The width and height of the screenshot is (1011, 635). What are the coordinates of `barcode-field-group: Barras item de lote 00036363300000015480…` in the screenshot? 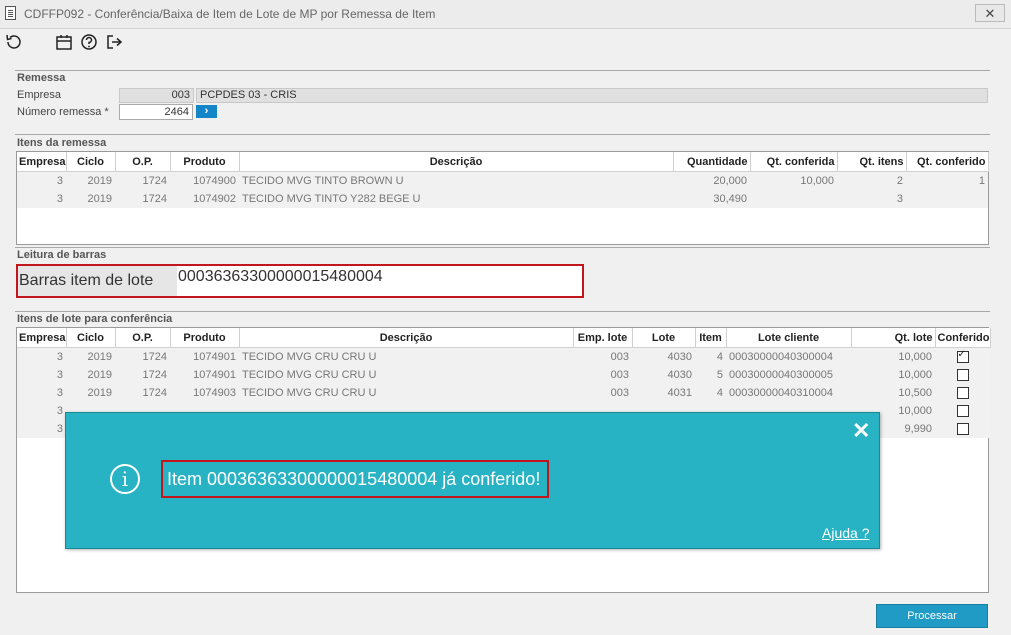 It's located at (300, 281).